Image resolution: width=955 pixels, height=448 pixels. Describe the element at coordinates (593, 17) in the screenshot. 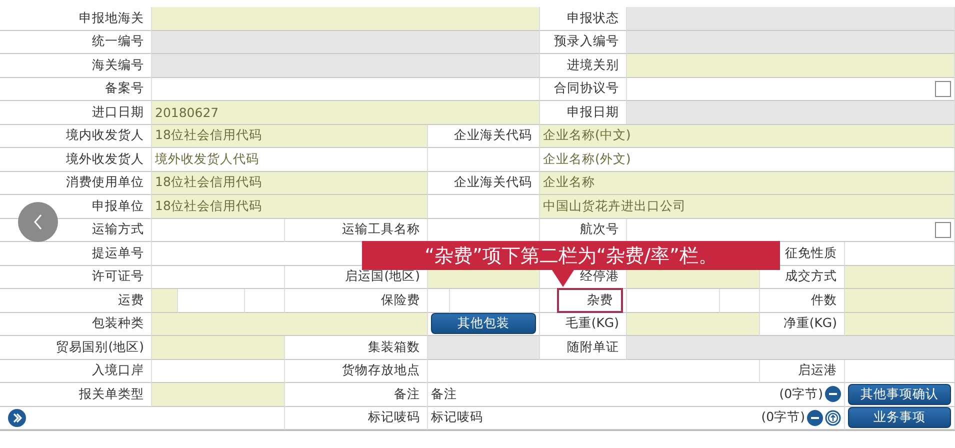

I see `field-label: 申报状态` at that location.